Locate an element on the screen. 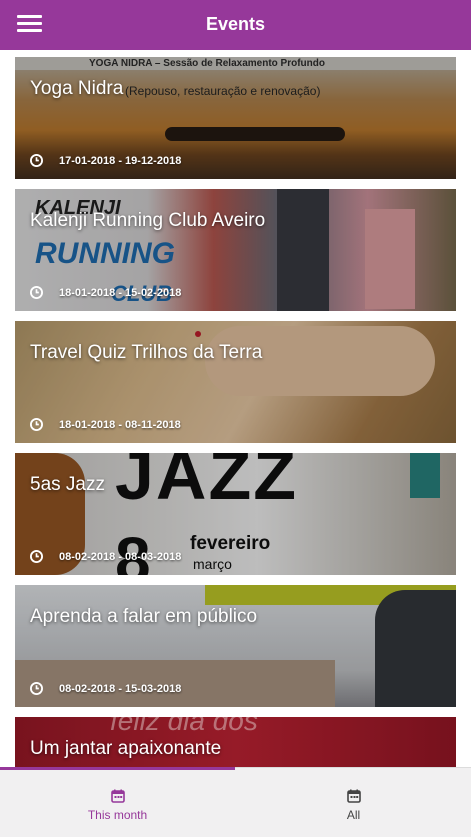 The image size is (471, 837). event-title: Yoga Nidra is located at coordinates (77, 88).